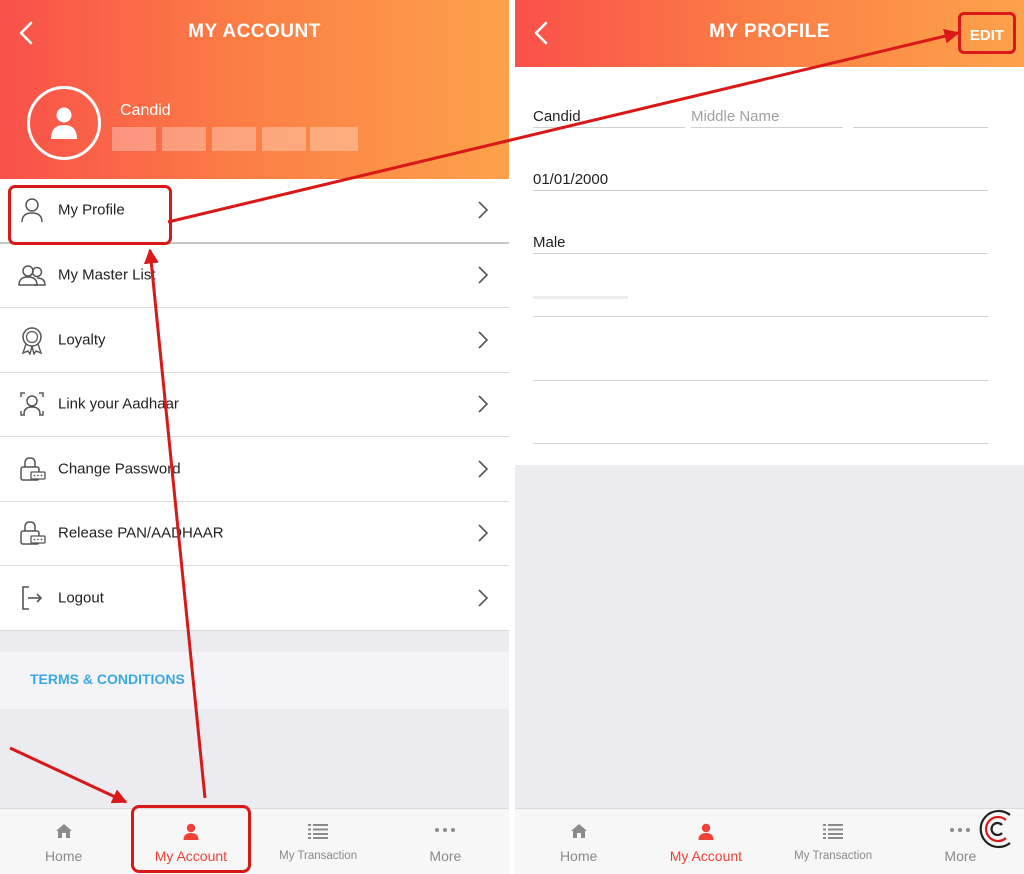  I want to click on menu-item-label: Change Password, so click(119, 469).